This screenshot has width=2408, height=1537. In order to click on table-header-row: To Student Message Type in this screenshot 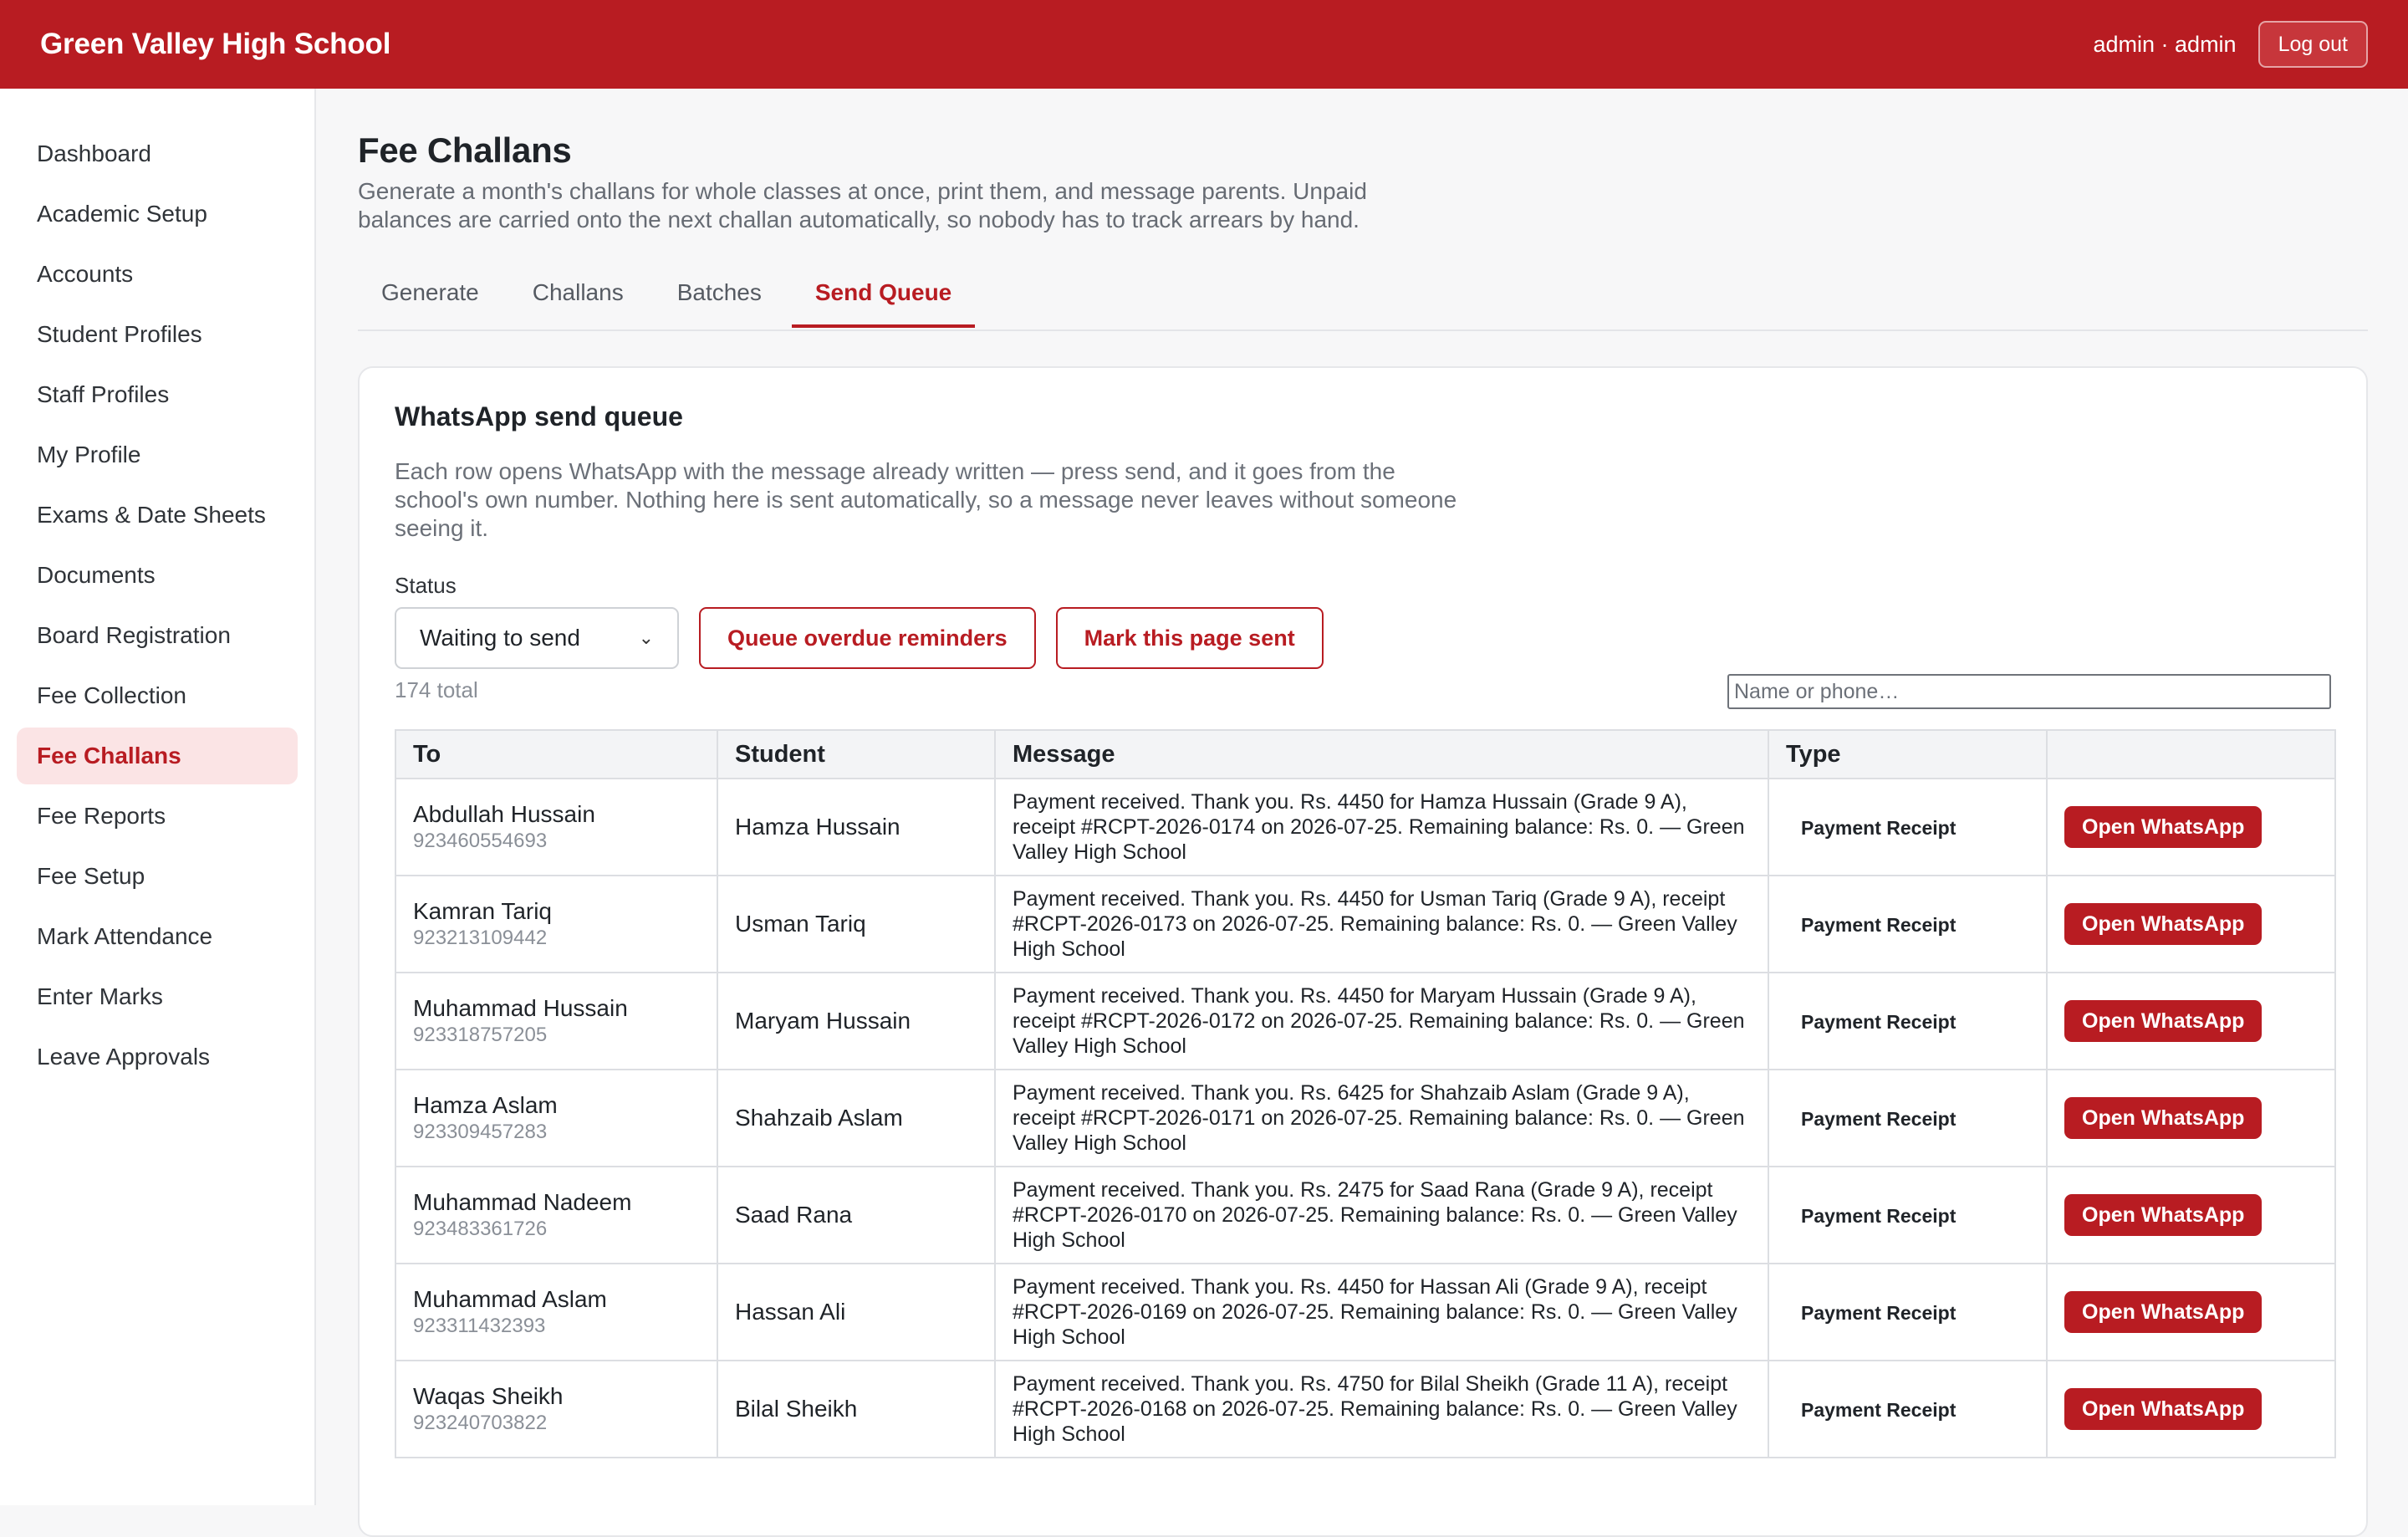, I will do `click(1366, 754)`.